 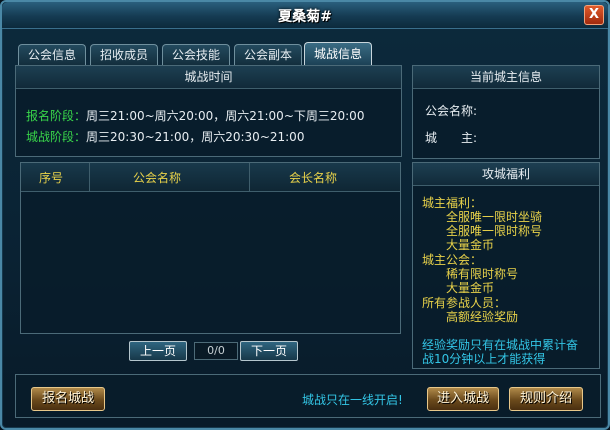 What do you see at coordinates (196, 54) in the screenshot?
I see `tab-guild-skills: 公会技能` at bounding box center [196, 54].